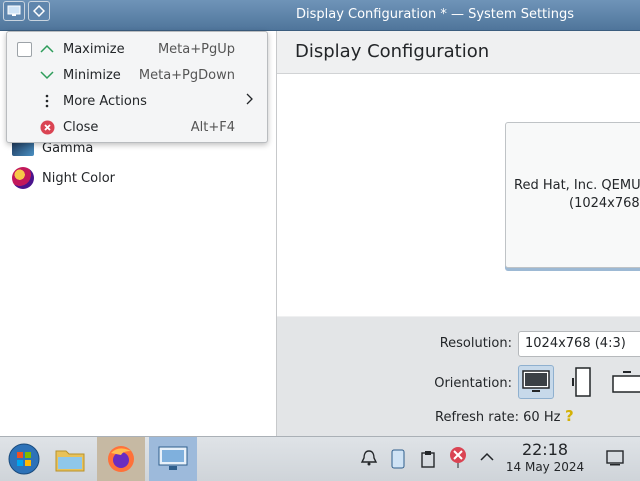 The height and width of the screenshot is (481, 640). I want to click on checkbox-icon, so click(24, 49).